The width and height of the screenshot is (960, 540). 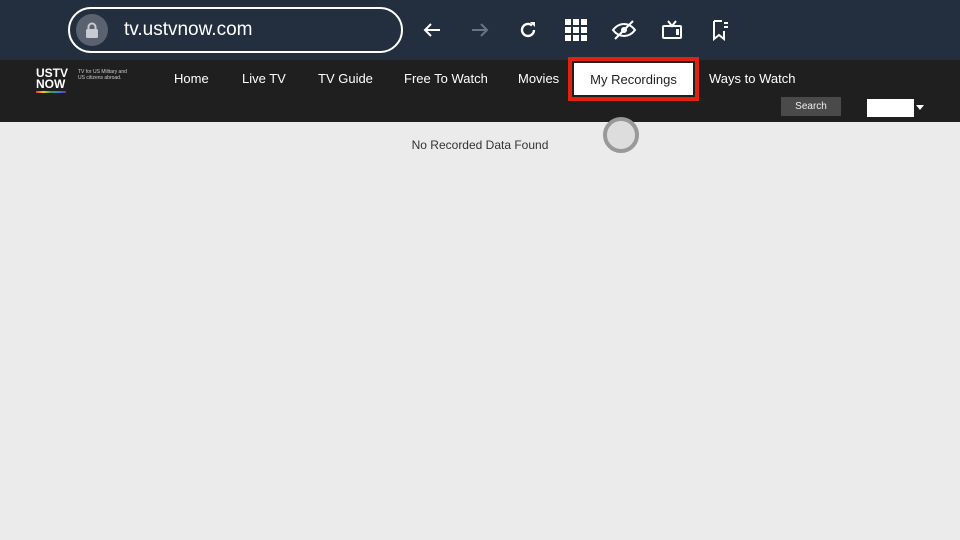 I want to click on nav-free-to-watch: Free To Watch, so click(x=446, y=78).